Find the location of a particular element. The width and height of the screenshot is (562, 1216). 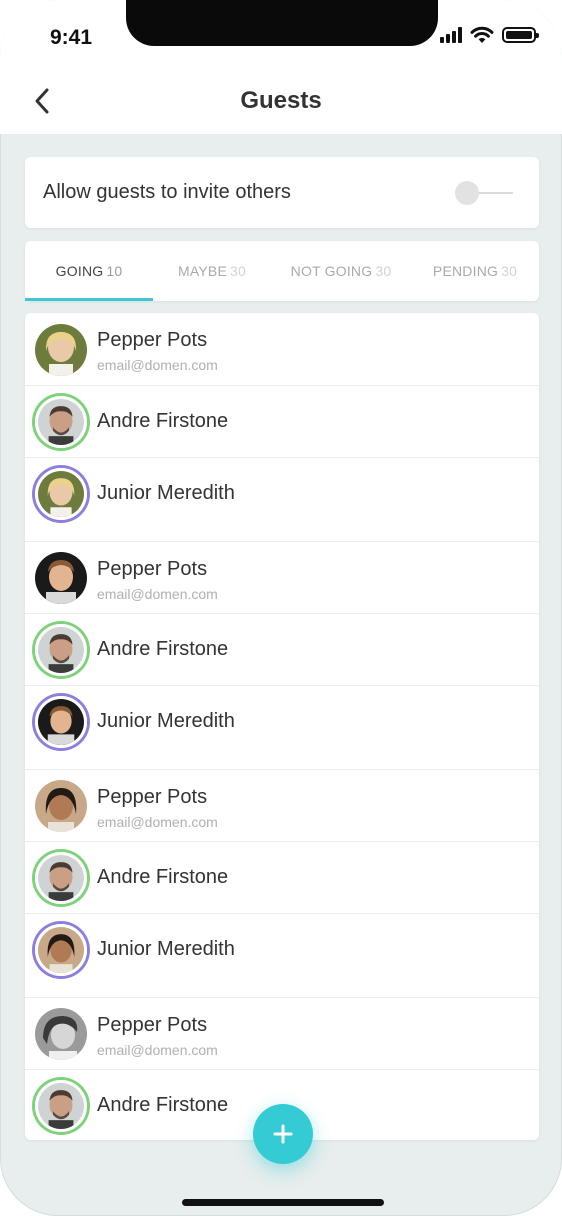

active-tab-indicator is located at coordinates (89, 299).